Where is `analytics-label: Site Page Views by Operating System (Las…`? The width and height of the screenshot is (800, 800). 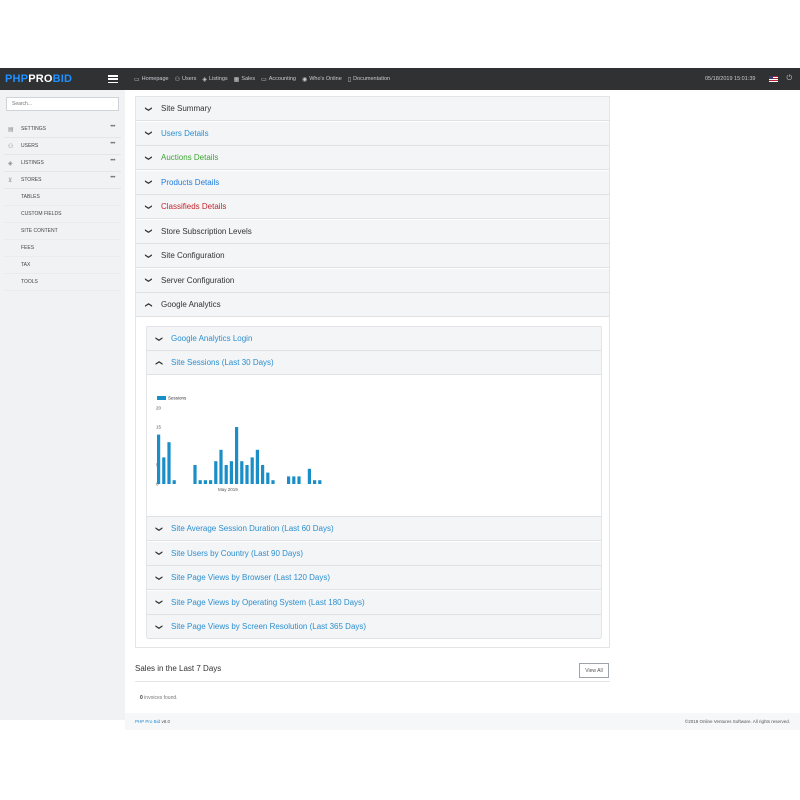
analytics-label: Site Page Views by Operating System (Las… is located at coordinates (268, 602).